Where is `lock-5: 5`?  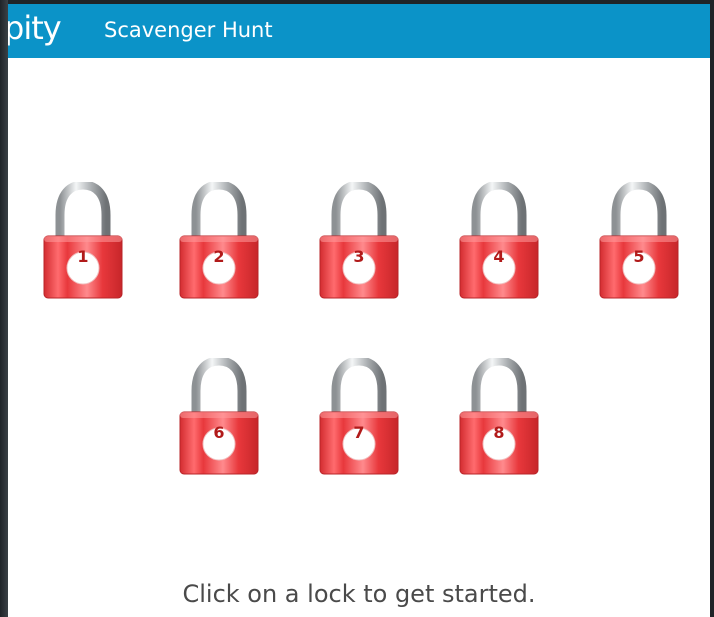
lock-5: 5 is located at coordinates (639, 241).